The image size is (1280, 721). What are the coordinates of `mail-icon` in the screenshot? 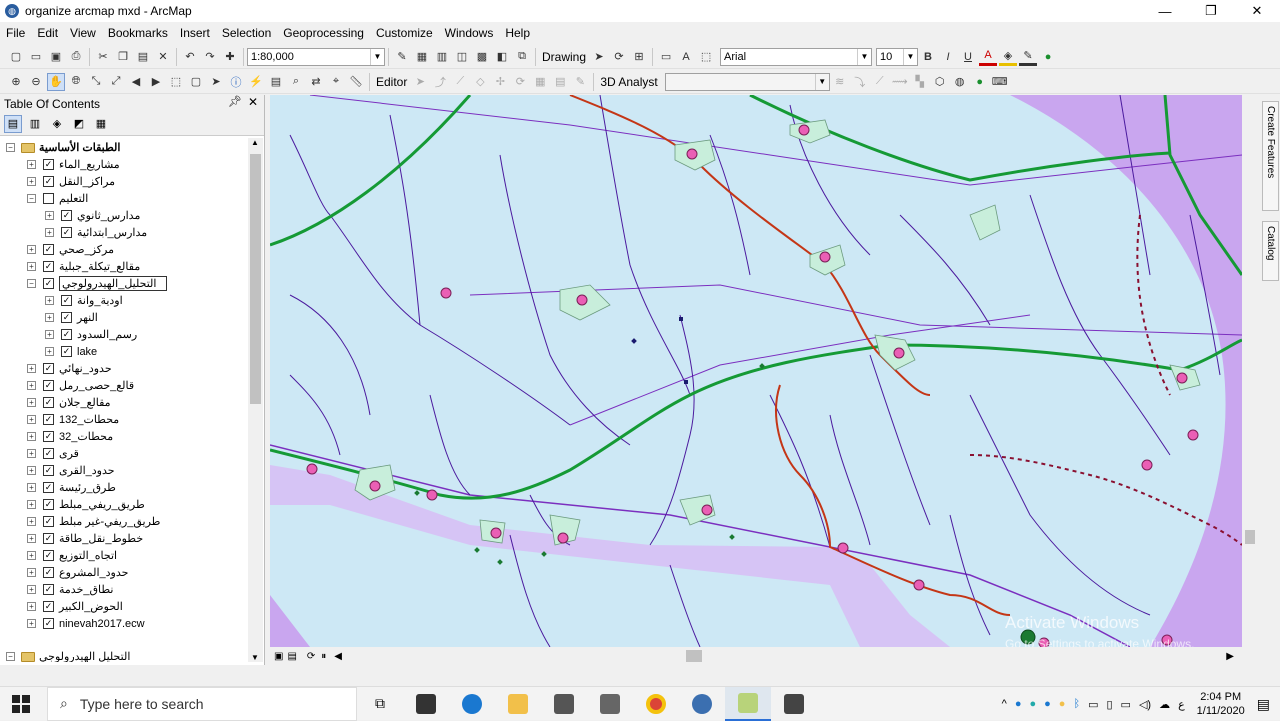 It's located at (564, 704).